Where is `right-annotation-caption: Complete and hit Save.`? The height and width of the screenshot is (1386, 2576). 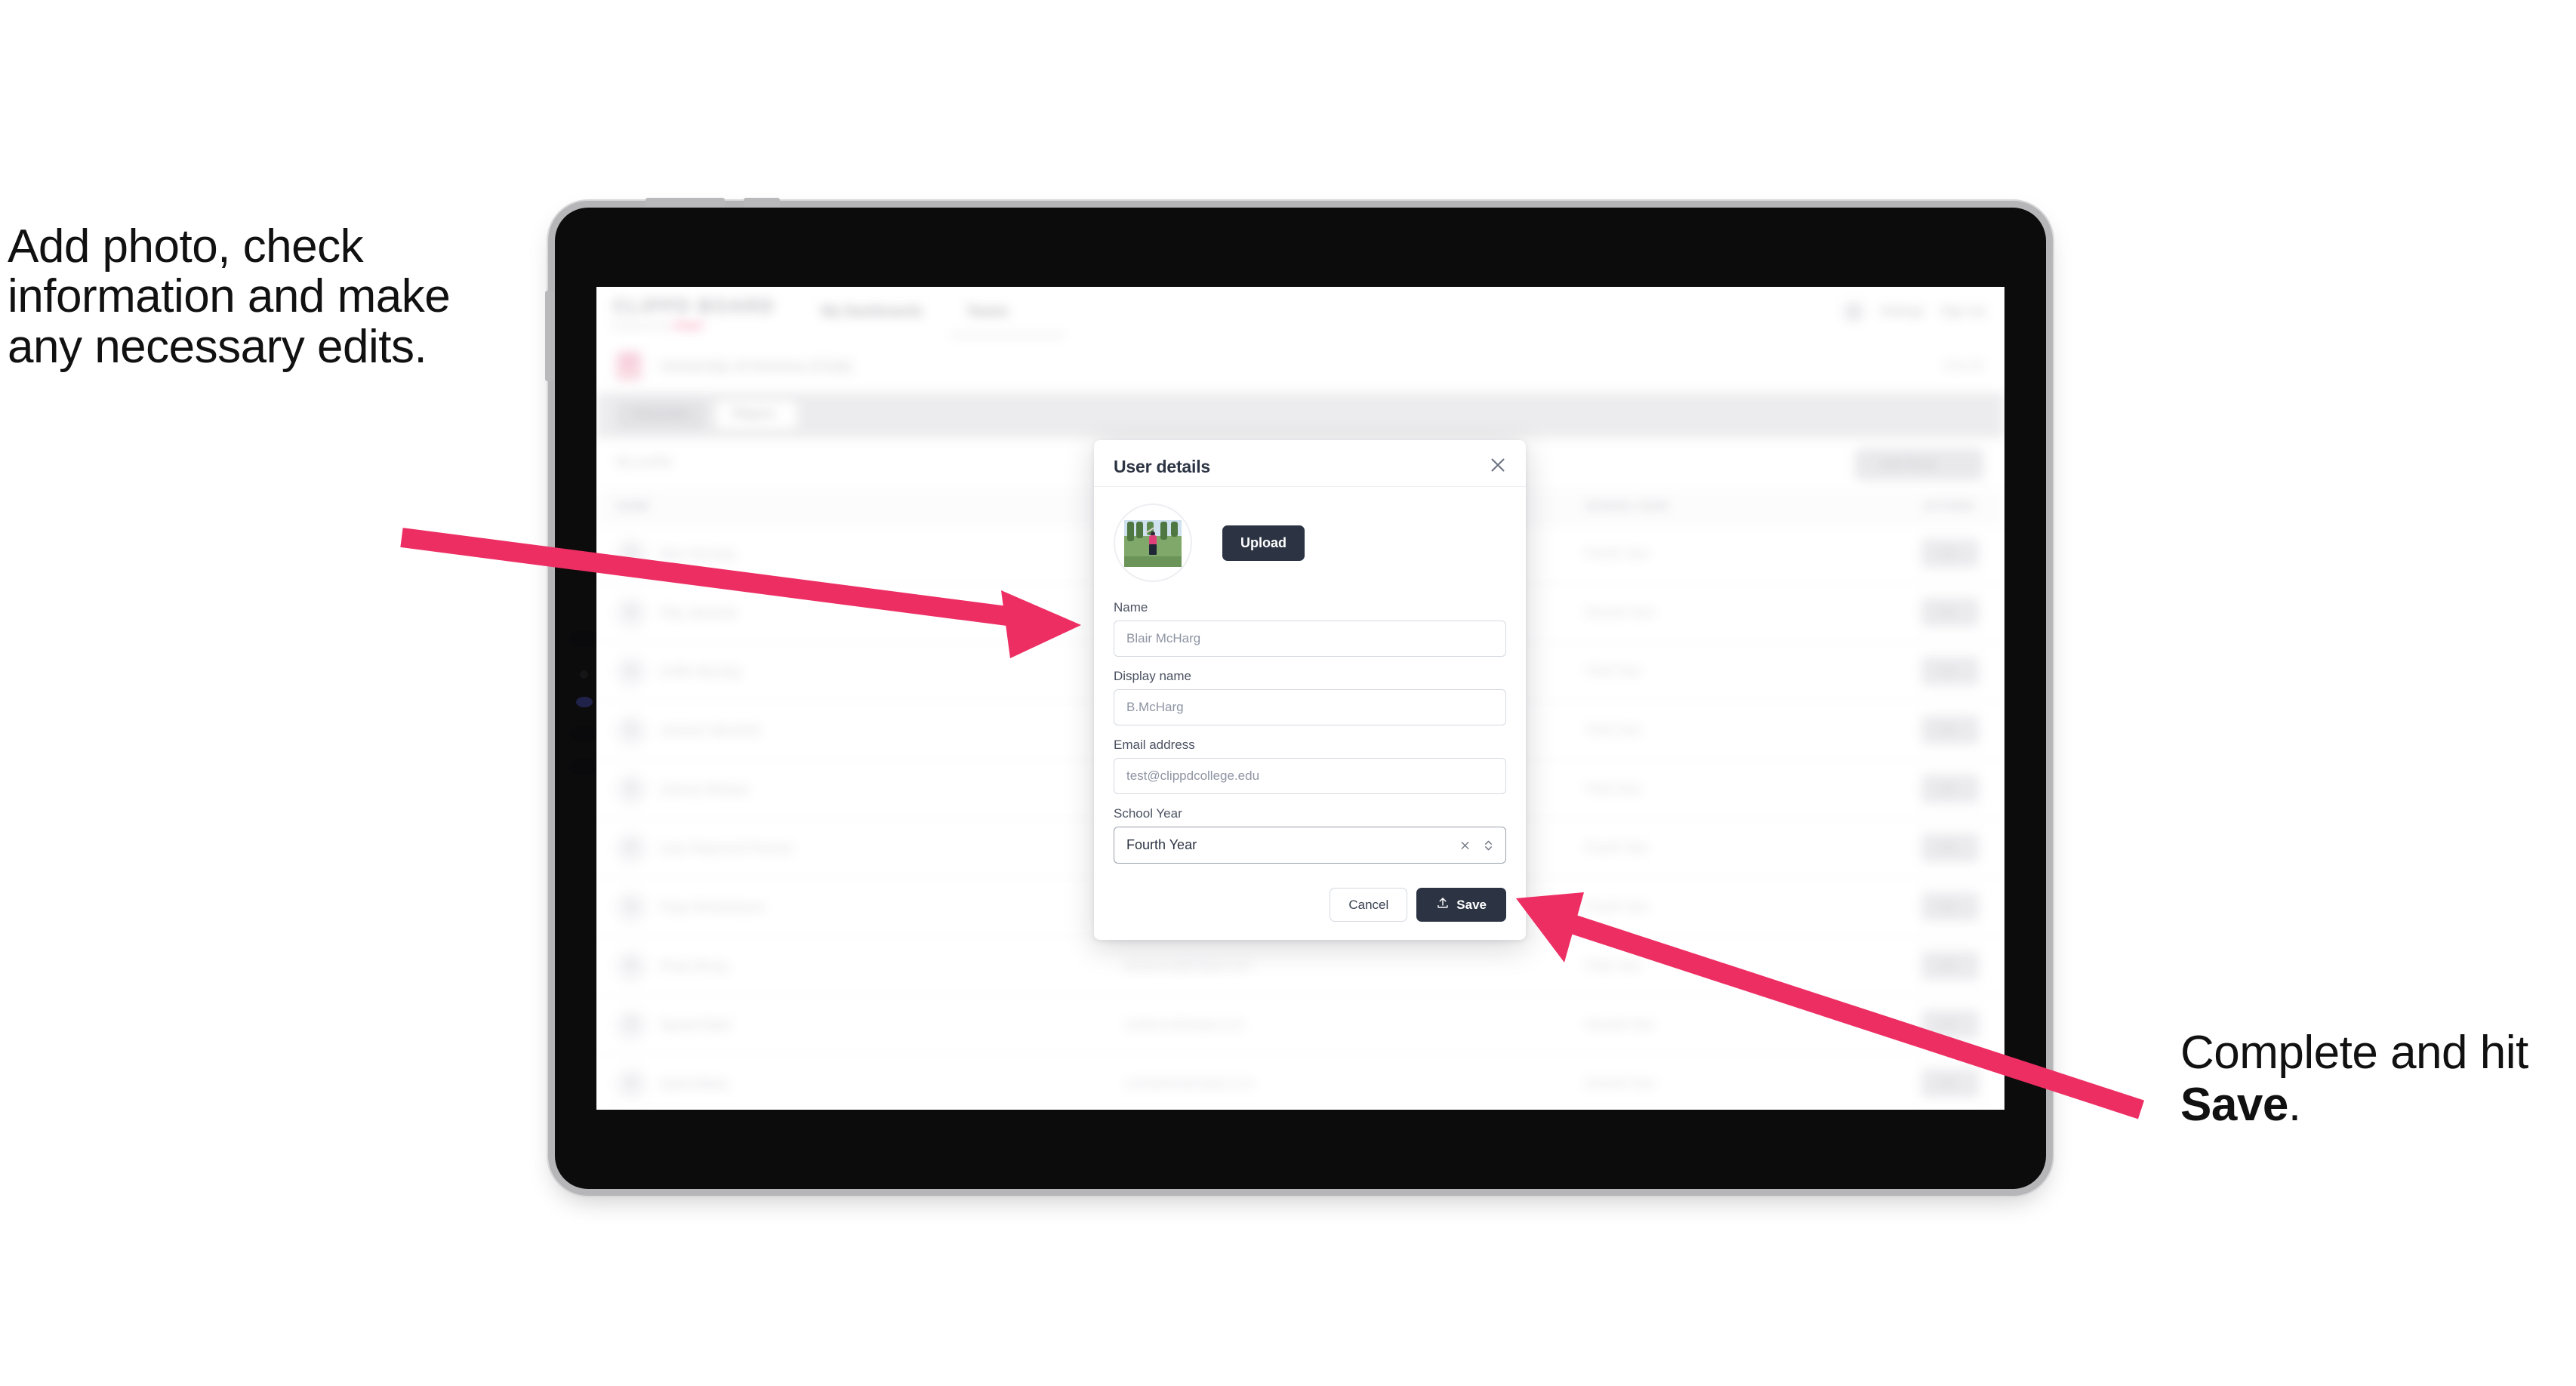
right-annotation-caption: Complete and hit Save. is located at coordinates (2376, 1079).